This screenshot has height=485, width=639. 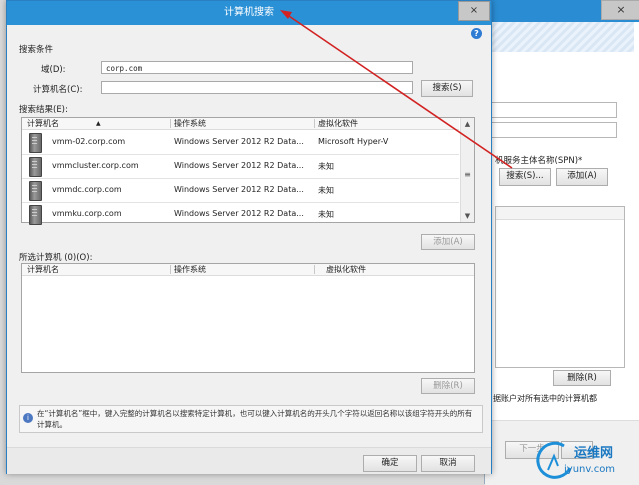 What do you see at coordinates (590, 469) in the screenshot?
I see `watermark-url: iyunv.com` at bounding box center [590, 469].